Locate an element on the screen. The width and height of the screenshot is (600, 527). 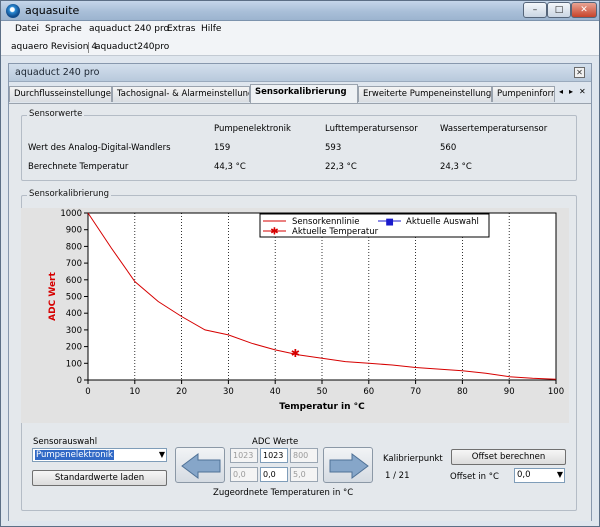
maximize-button: □ is located at coordinates (559, 10).